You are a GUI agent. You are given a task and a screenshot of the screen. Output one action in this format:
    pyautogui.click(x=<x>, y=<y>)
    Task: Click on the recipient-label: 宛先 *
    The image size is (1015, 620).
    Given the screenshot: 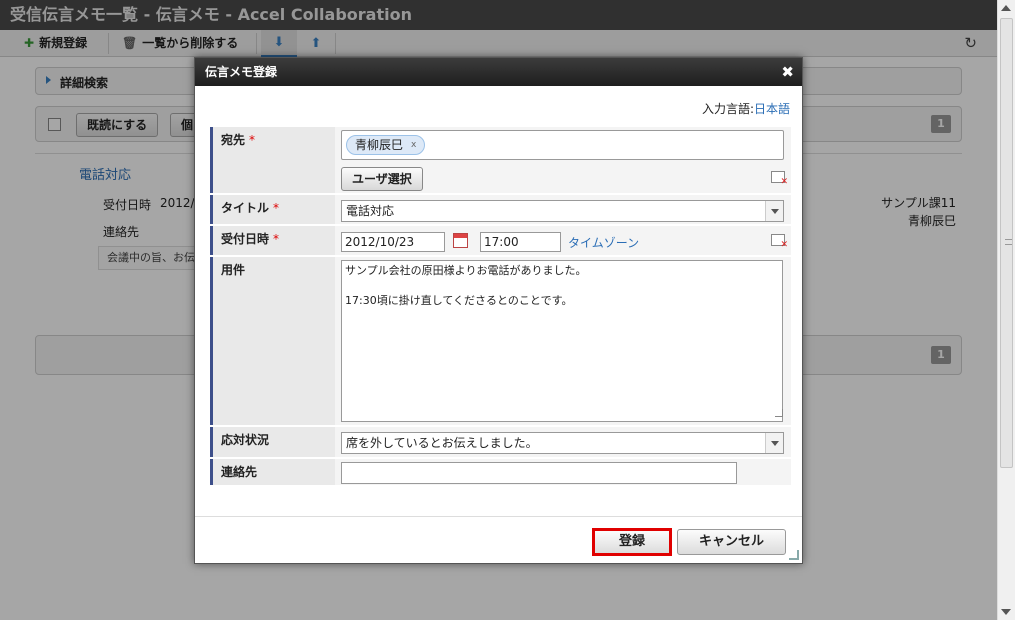 What is the action you would take?
    pyautogui.click(x=272, y=160)
    